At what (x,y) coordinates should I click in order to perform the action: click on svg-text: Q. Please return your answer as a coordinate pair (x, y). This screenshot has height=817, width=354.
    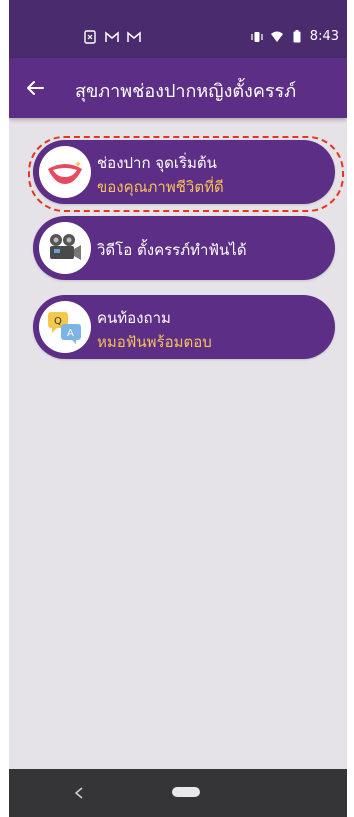
    Looking at the image, I should click on (58, 321).